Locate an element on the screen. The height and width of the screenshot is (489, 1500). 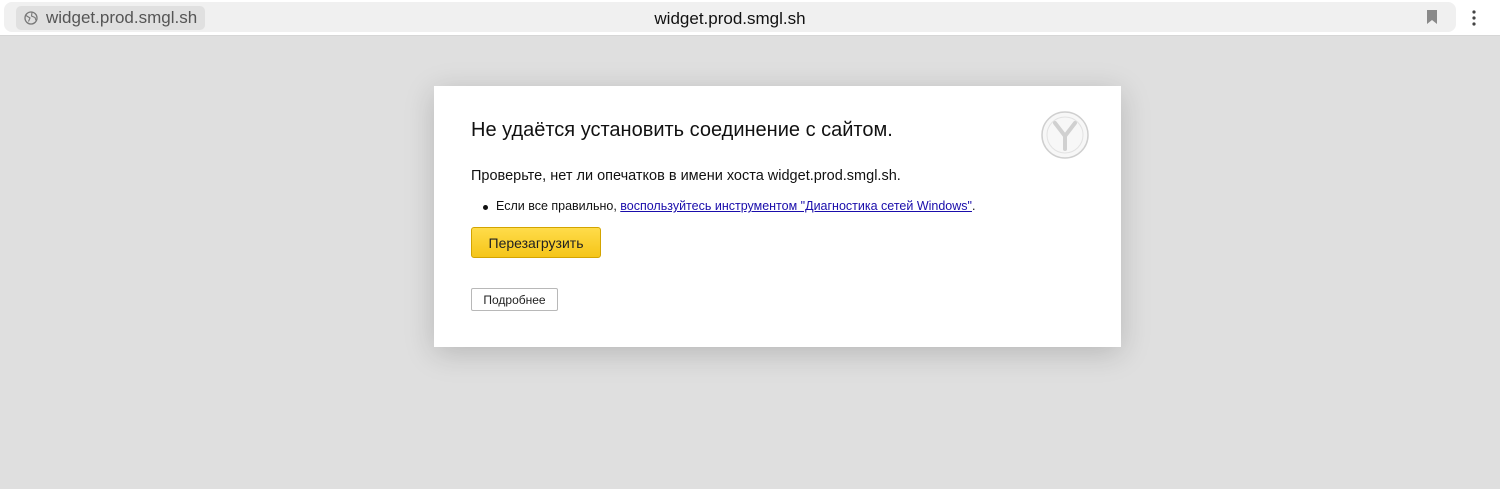
current-url: widget.prod.smgl.sh is located at coordinates (730, 18).